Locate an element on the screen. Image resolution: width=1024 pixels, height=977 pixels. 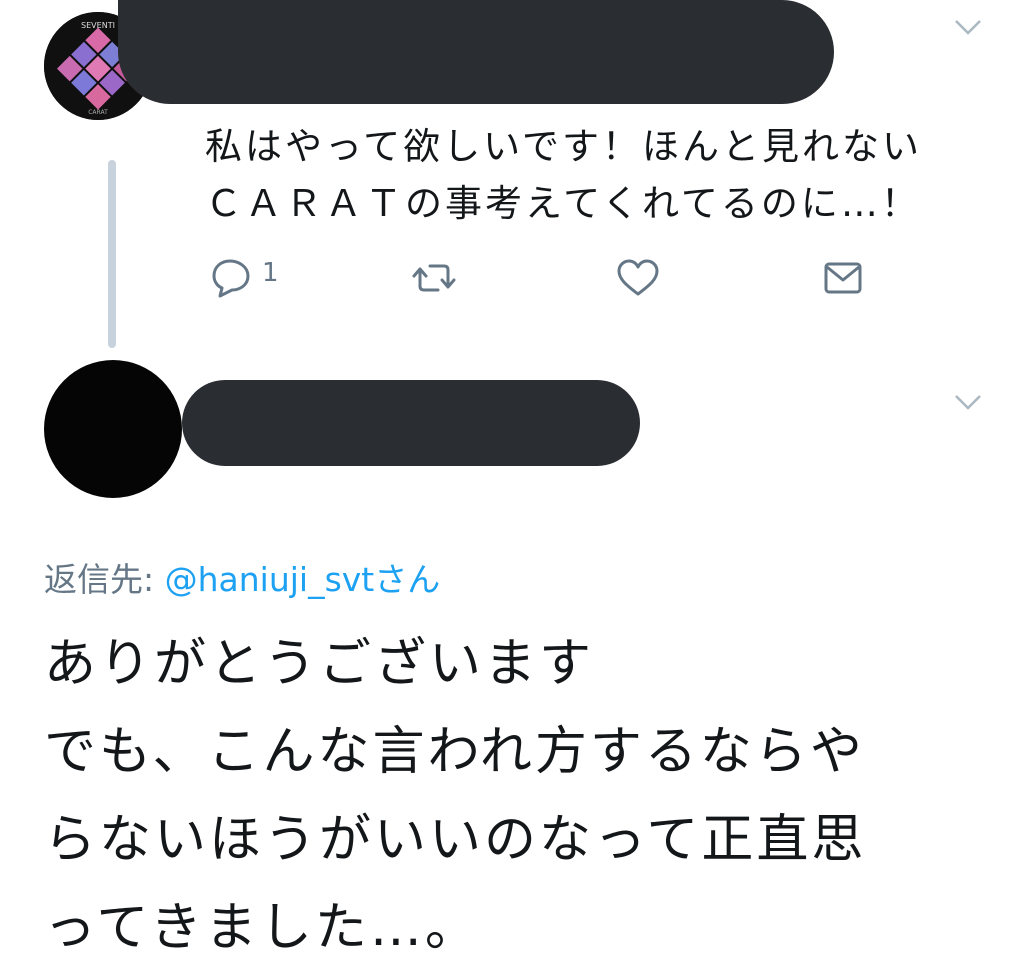
tweet-text-line: らないほうがいいのなって正直思 is located at coordinates (455, 840).